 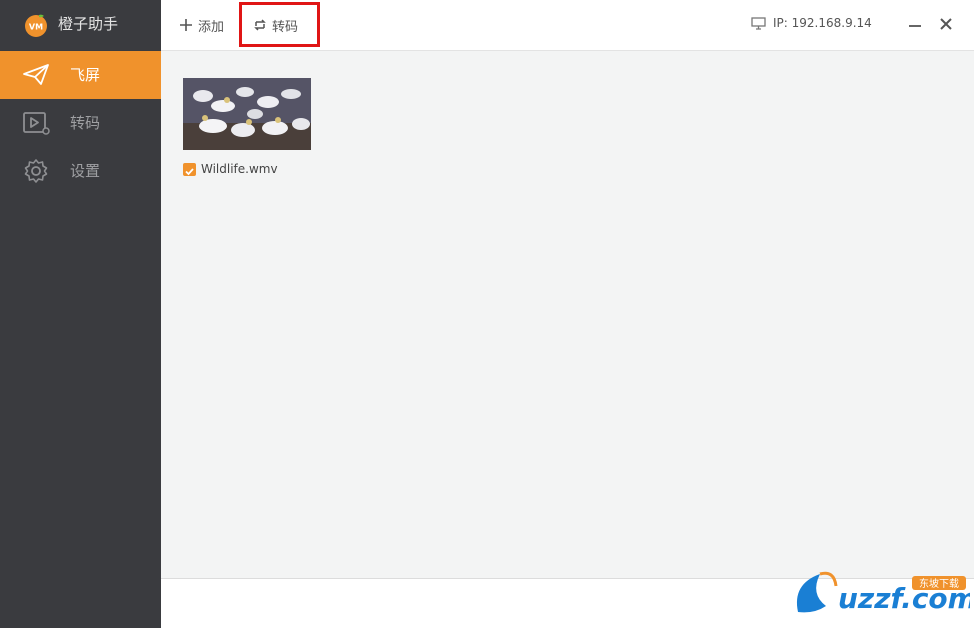 I want to click on video-thumbnail, so click(x=247, y=114).